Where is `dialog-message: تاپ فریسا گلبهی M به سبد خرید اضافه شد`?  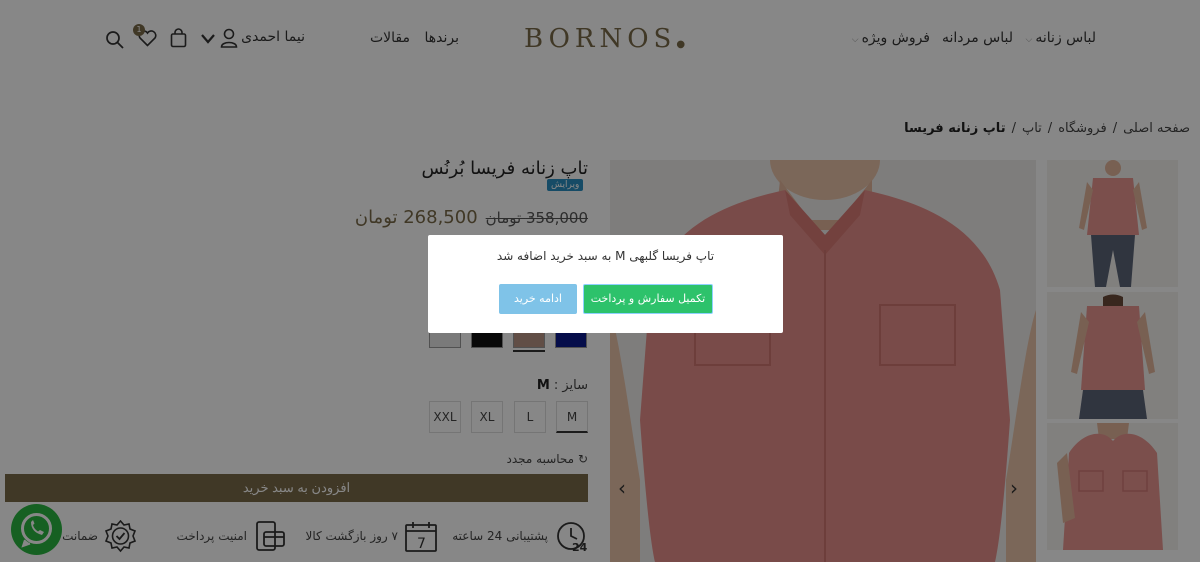
dialog-message: تاپ فریسا گلبهی M به سبد خرید اضافه شد is located at coordinates (605, 256).